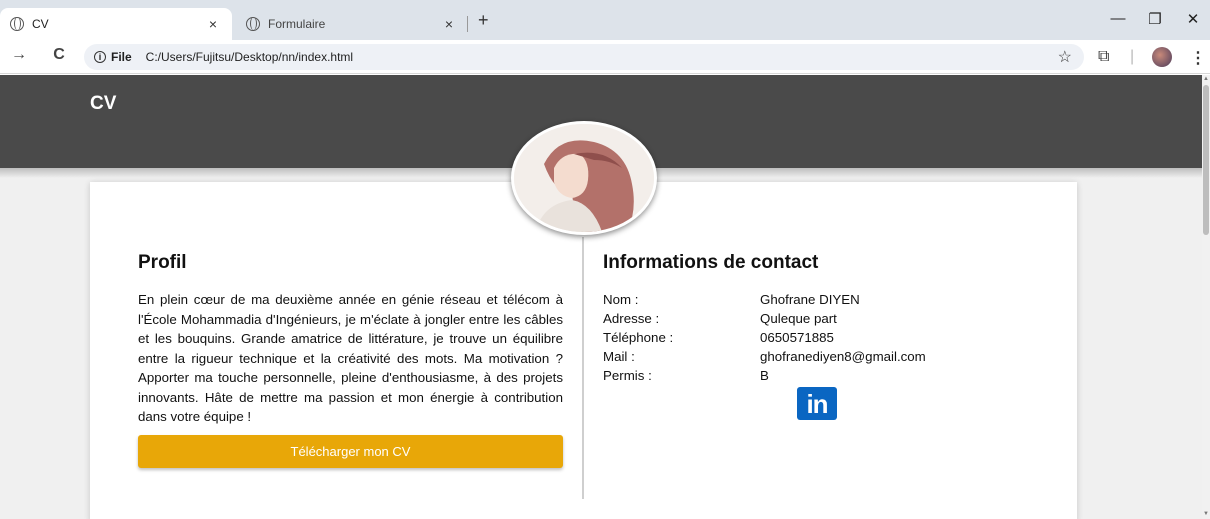 The width and height of the screenshot is (1210, 519). What do you see at coordinates (1155, 19) in the screenshot?
I see `restore-button: ❐` at bounding box center [1155, 19].